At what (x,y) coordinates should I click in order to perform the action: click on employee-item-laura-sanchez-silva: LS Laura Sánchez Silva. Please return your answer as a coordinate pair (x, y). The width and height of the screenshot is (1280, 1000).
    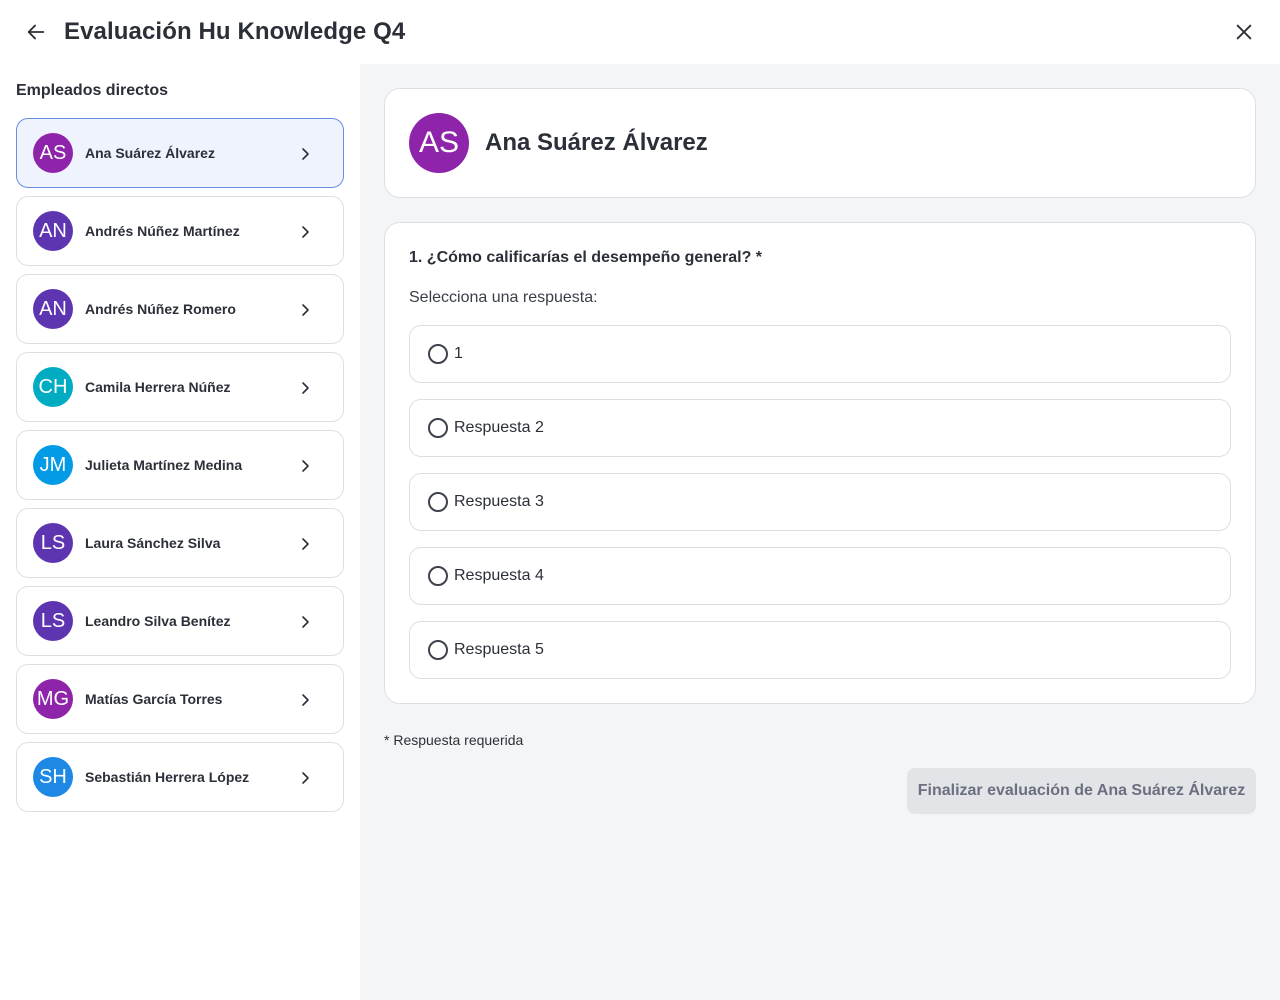
    Looking at the image, I should click on (180, 543).